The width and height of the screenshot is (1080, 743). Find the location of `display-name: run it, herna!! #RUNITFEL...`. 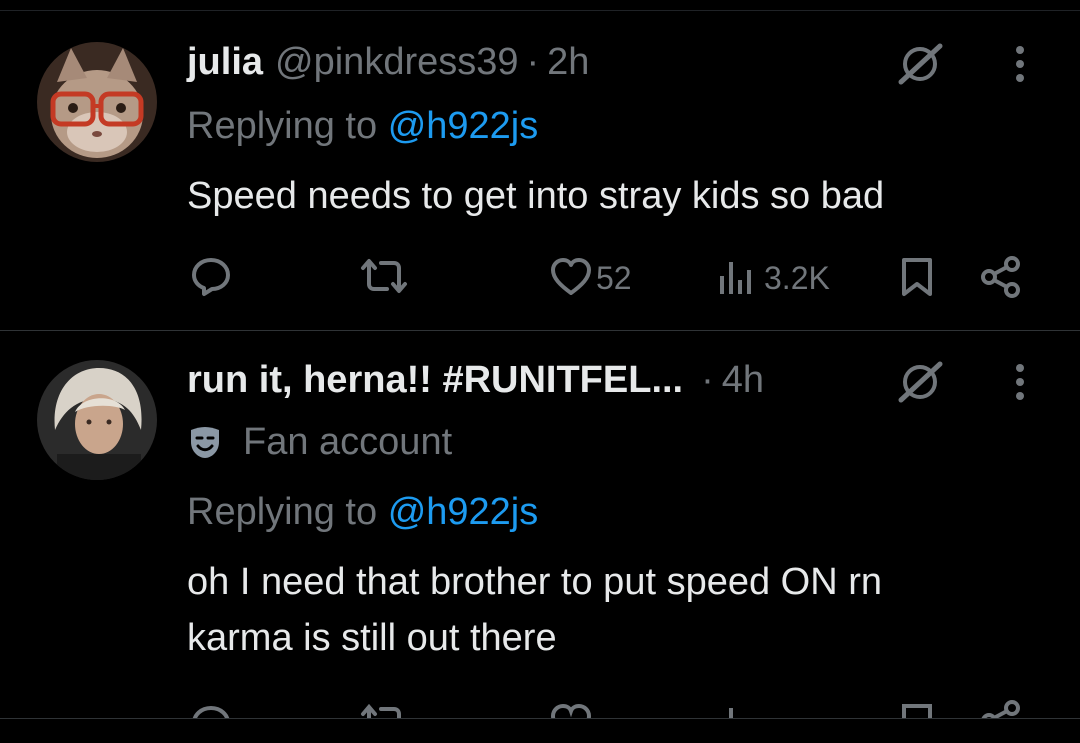

display-name: run it, herna!! #RUNITFEL... is located at coordinates (435, 380).